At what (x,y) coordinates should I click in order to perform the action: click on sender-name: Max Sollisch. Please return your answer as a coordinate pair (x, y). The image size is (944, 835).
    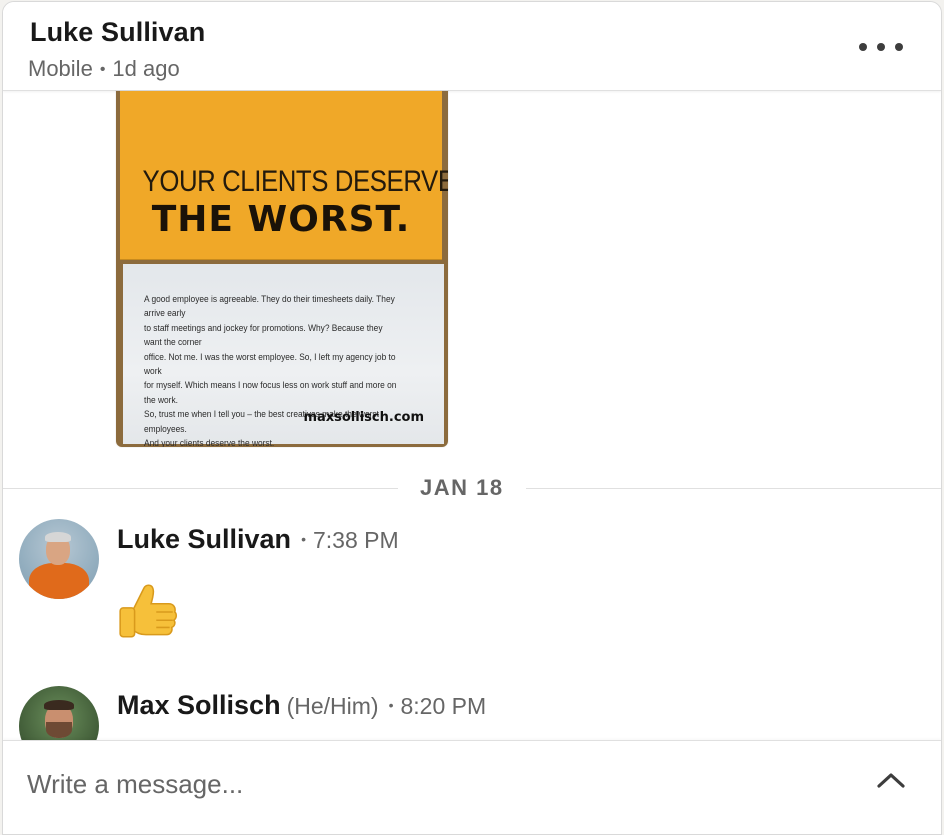
    Looking at the image, I should click on (199, 705).